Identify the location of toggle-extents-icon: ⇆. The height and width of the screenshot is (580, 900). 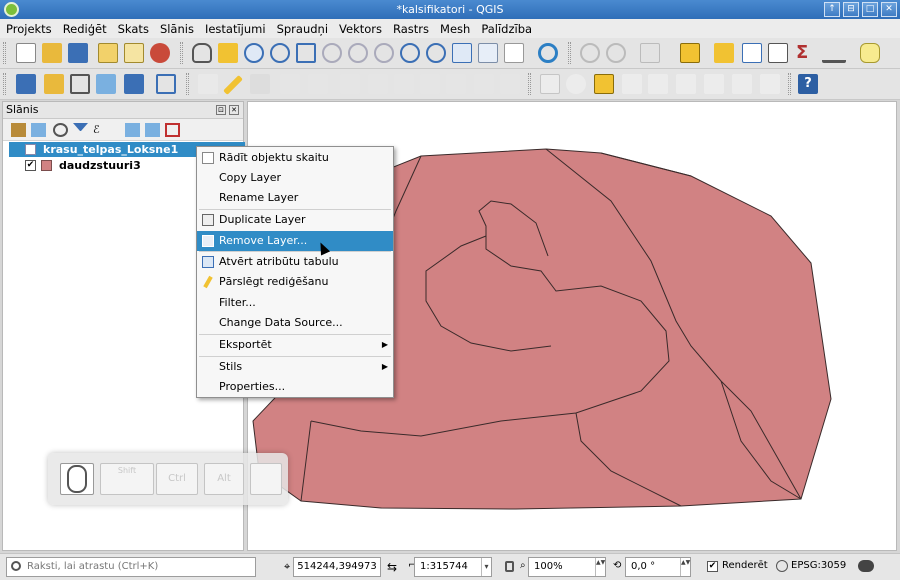
(392, 567).